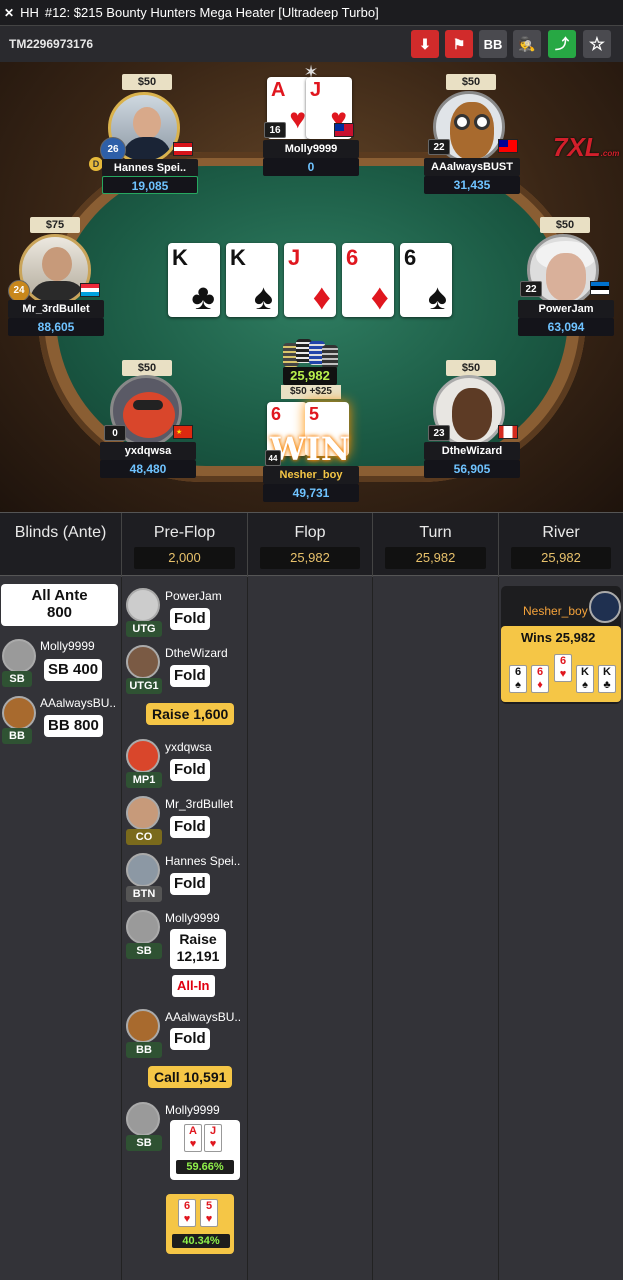  What do you see at coordinates (9, 12) in the screenshot?
I see `app-logo-icon: ✕` at bounding box center [9, 12].